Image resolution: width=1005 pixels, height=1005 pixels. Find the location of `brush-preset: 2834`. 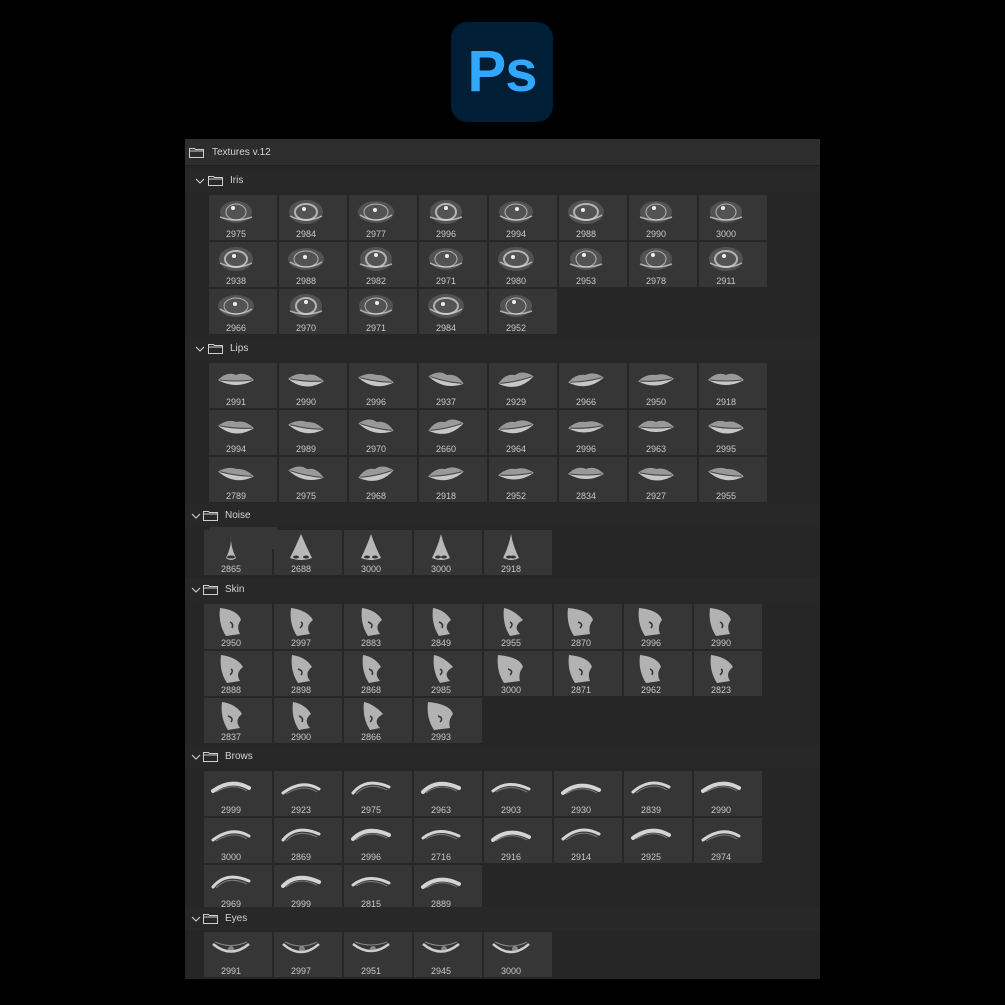

brush-preset: 2834 is located at coordinates (593, 479).